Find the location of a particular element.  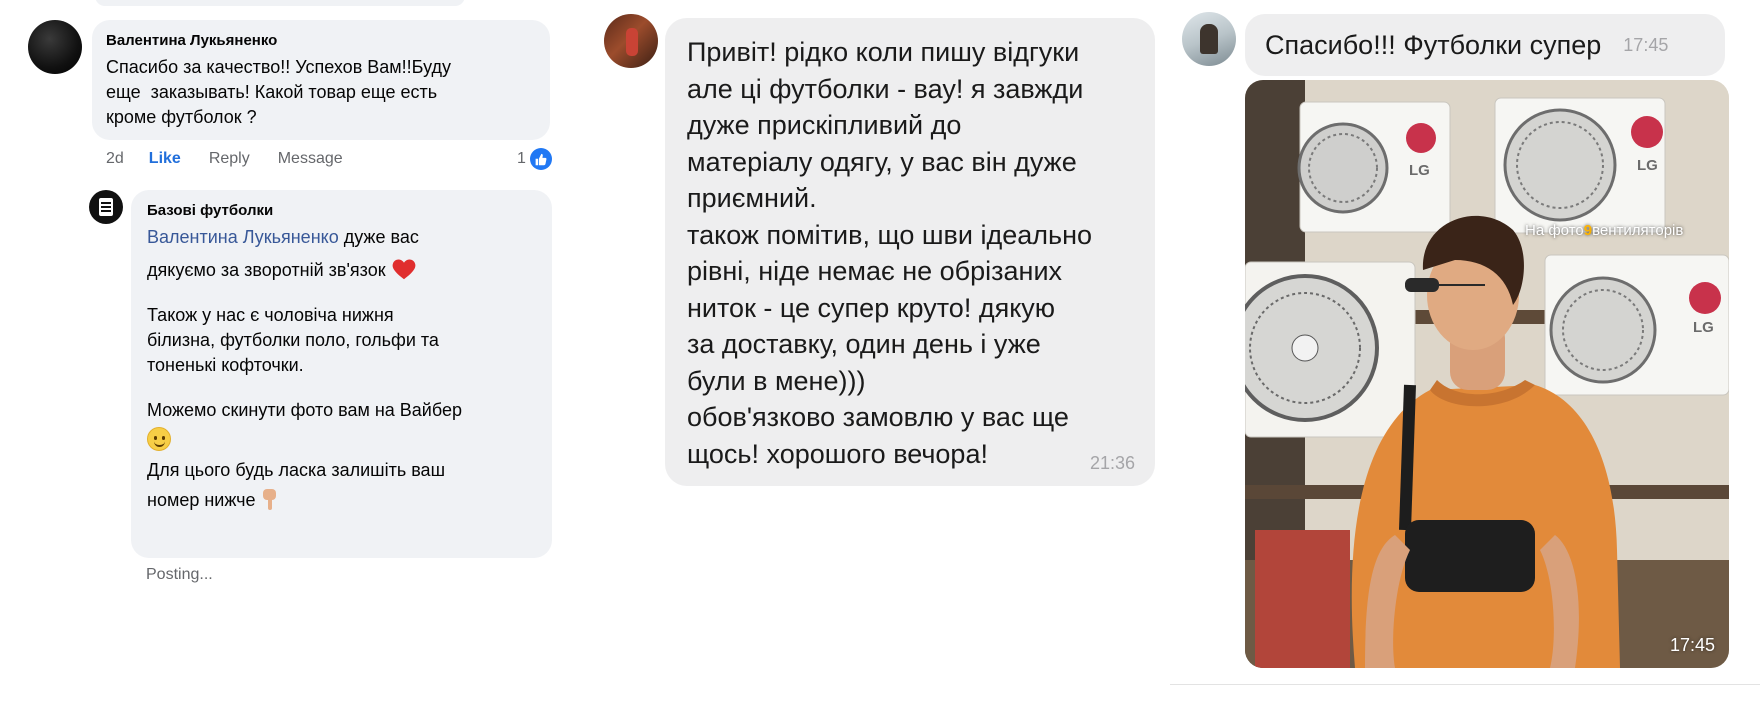

message-time: 17:45 is located at coordinates (1646, 44).